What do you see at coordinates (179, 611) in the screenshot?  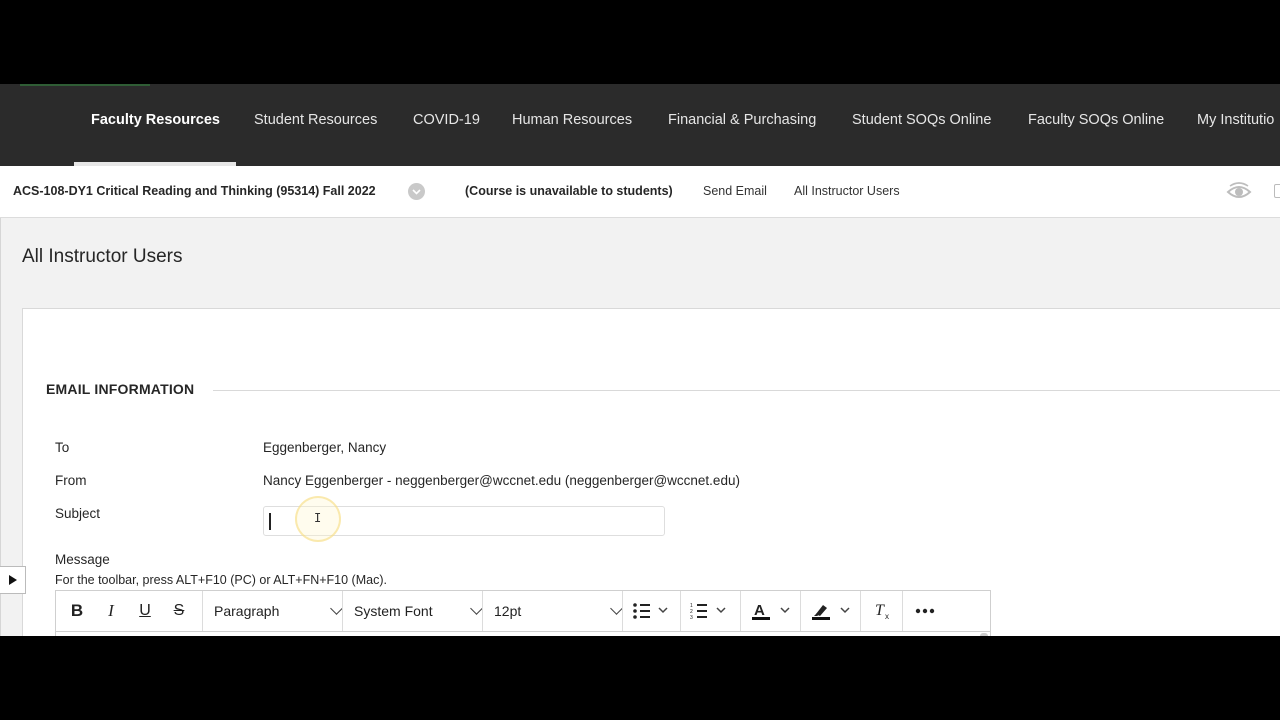 I see `strikethrough-button: S` at bounding box center [179, 611].